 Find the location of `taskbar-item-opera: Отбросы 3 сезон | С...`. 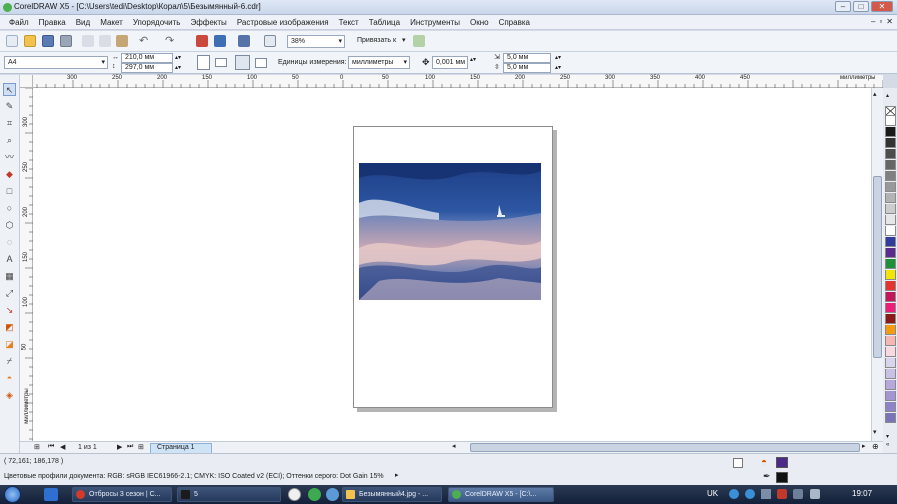

taskbar-item-opera: Отбросы 3 сезон | С... is located at coordinates (122, 494).